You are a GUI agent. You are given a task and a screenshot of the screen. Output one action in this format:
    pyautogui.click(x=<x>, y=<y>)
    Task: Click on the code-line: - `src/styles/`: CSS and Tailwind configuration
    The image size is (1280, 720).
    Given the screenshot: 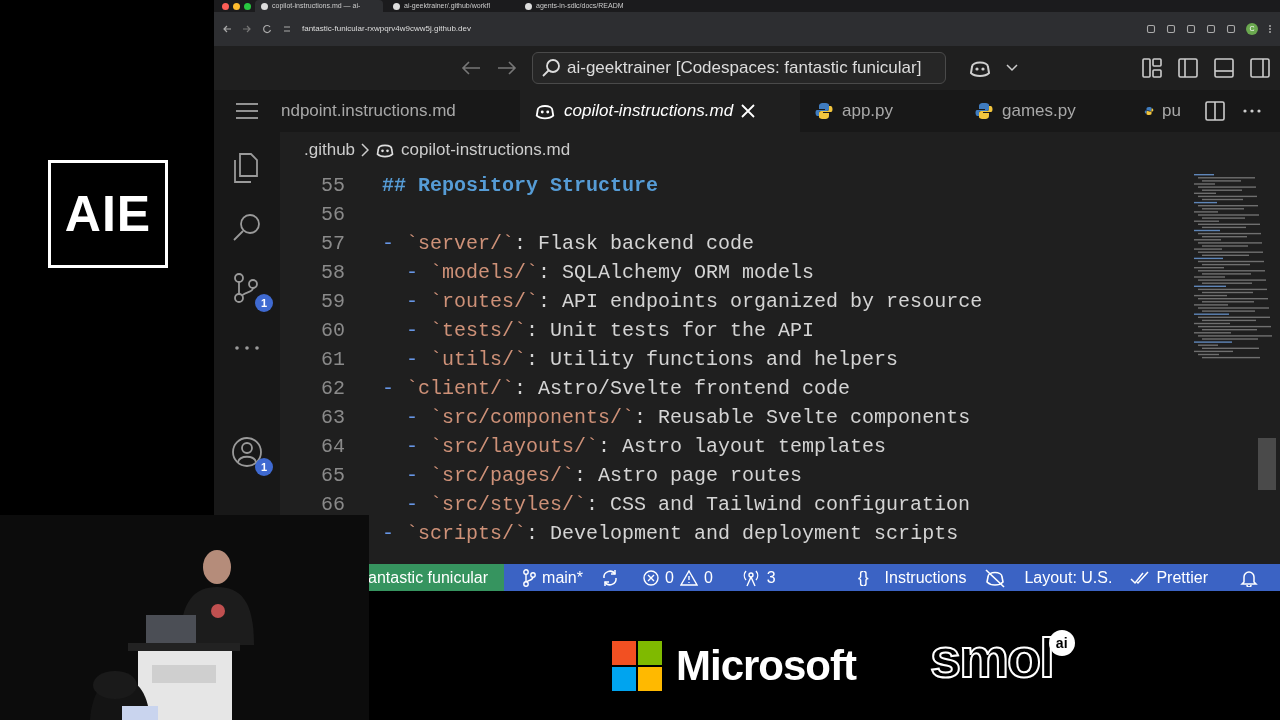 What is the action you would take?
    pyautogui.click(x=688, y=504)
    